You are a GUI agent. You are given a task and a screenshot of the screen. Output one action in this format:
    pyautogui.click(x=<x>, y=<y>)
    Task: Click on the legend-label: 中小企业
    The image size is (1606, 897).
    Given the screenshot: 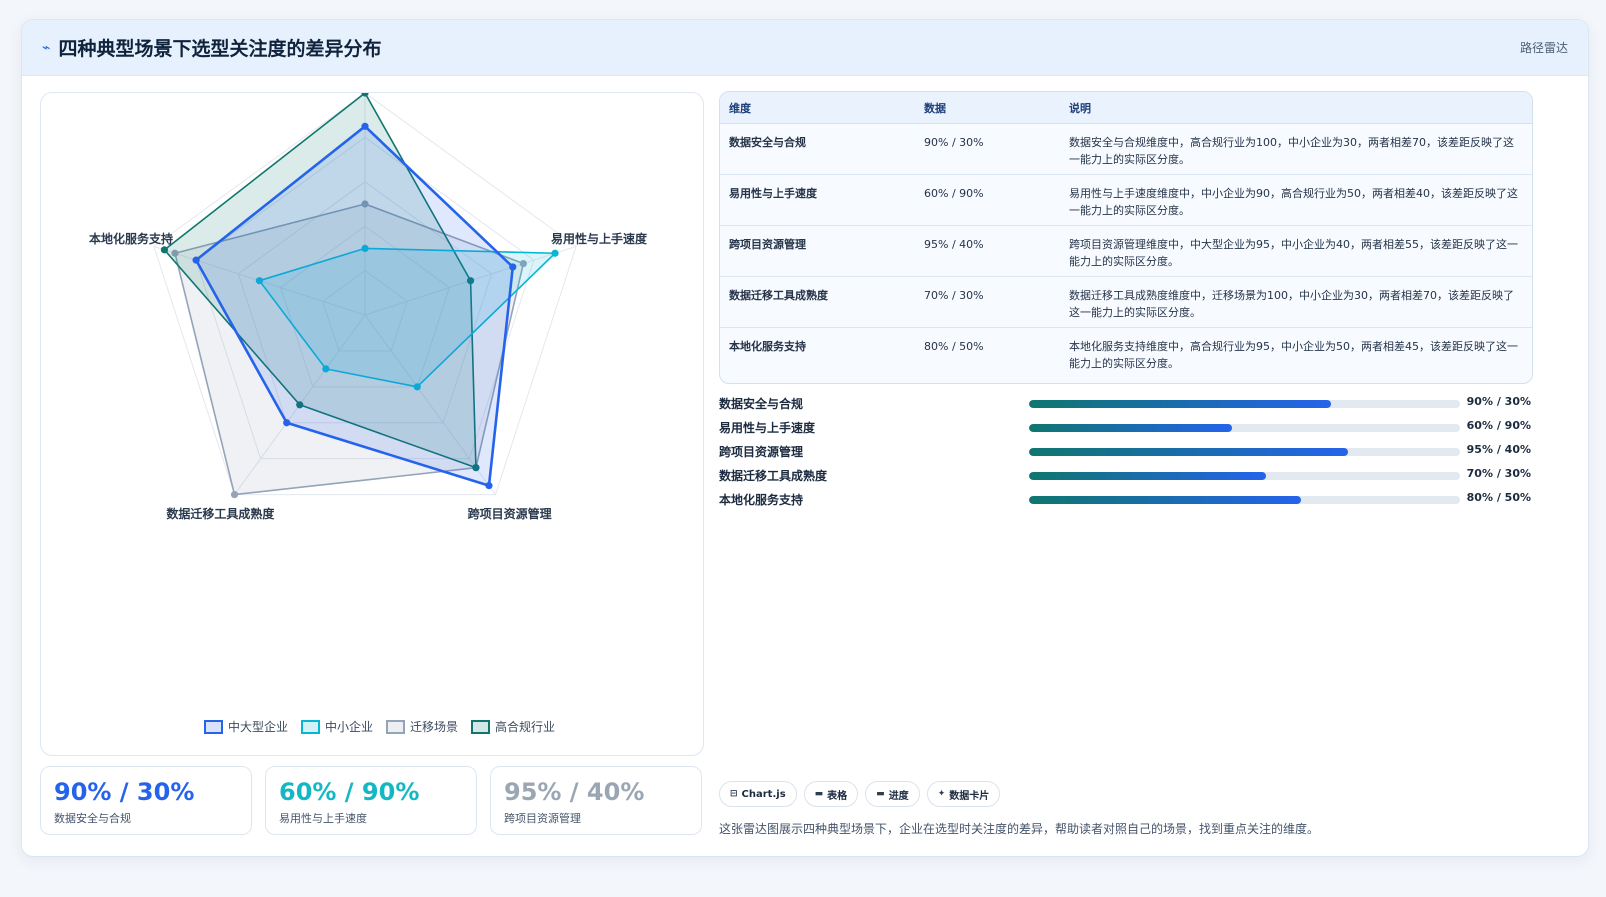 What is the action you would take?
    pyautogui.click(x=349, y=726)
    